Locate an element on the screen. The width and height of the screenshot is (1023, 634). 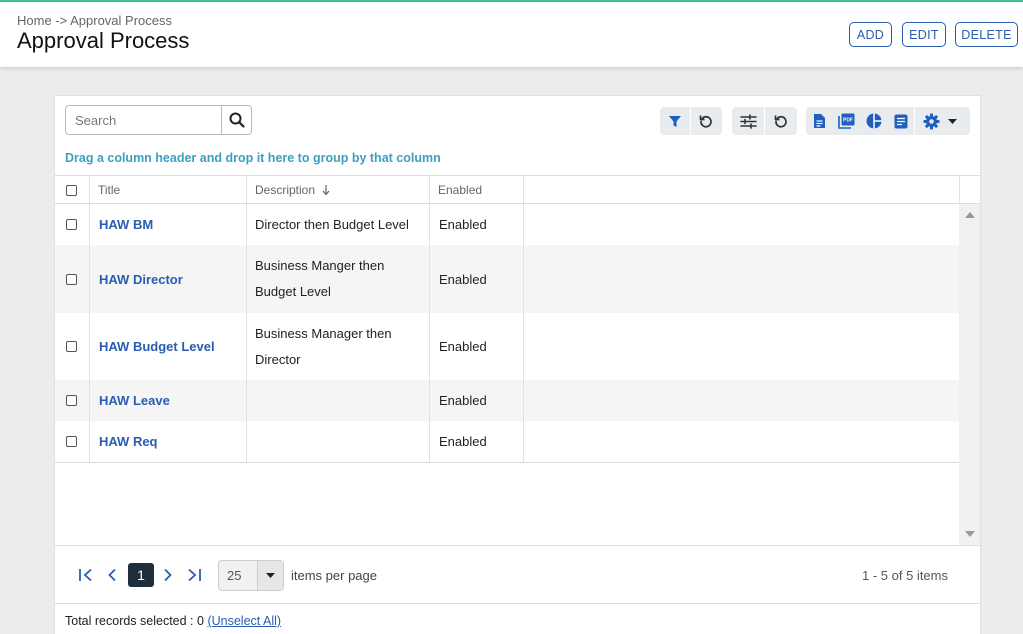
export-toolbar-group: PDF is located at coordinates (888, 121).